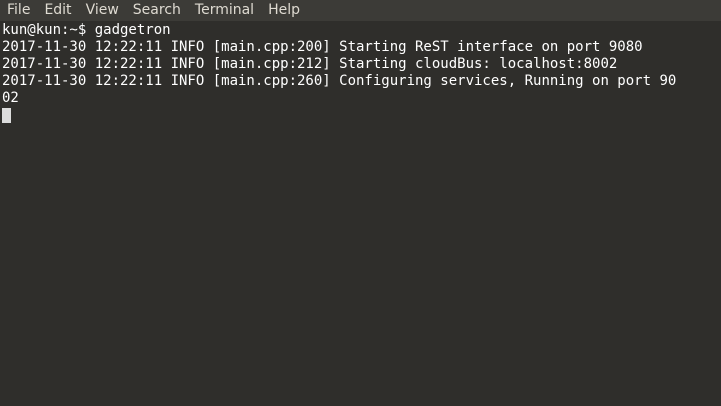  What do you see at coordinates (86, 30) in the screenshot?
I see `terminal-line-prompt: kun@kun:~$ gadgetron` at bounding box center [86, 30].